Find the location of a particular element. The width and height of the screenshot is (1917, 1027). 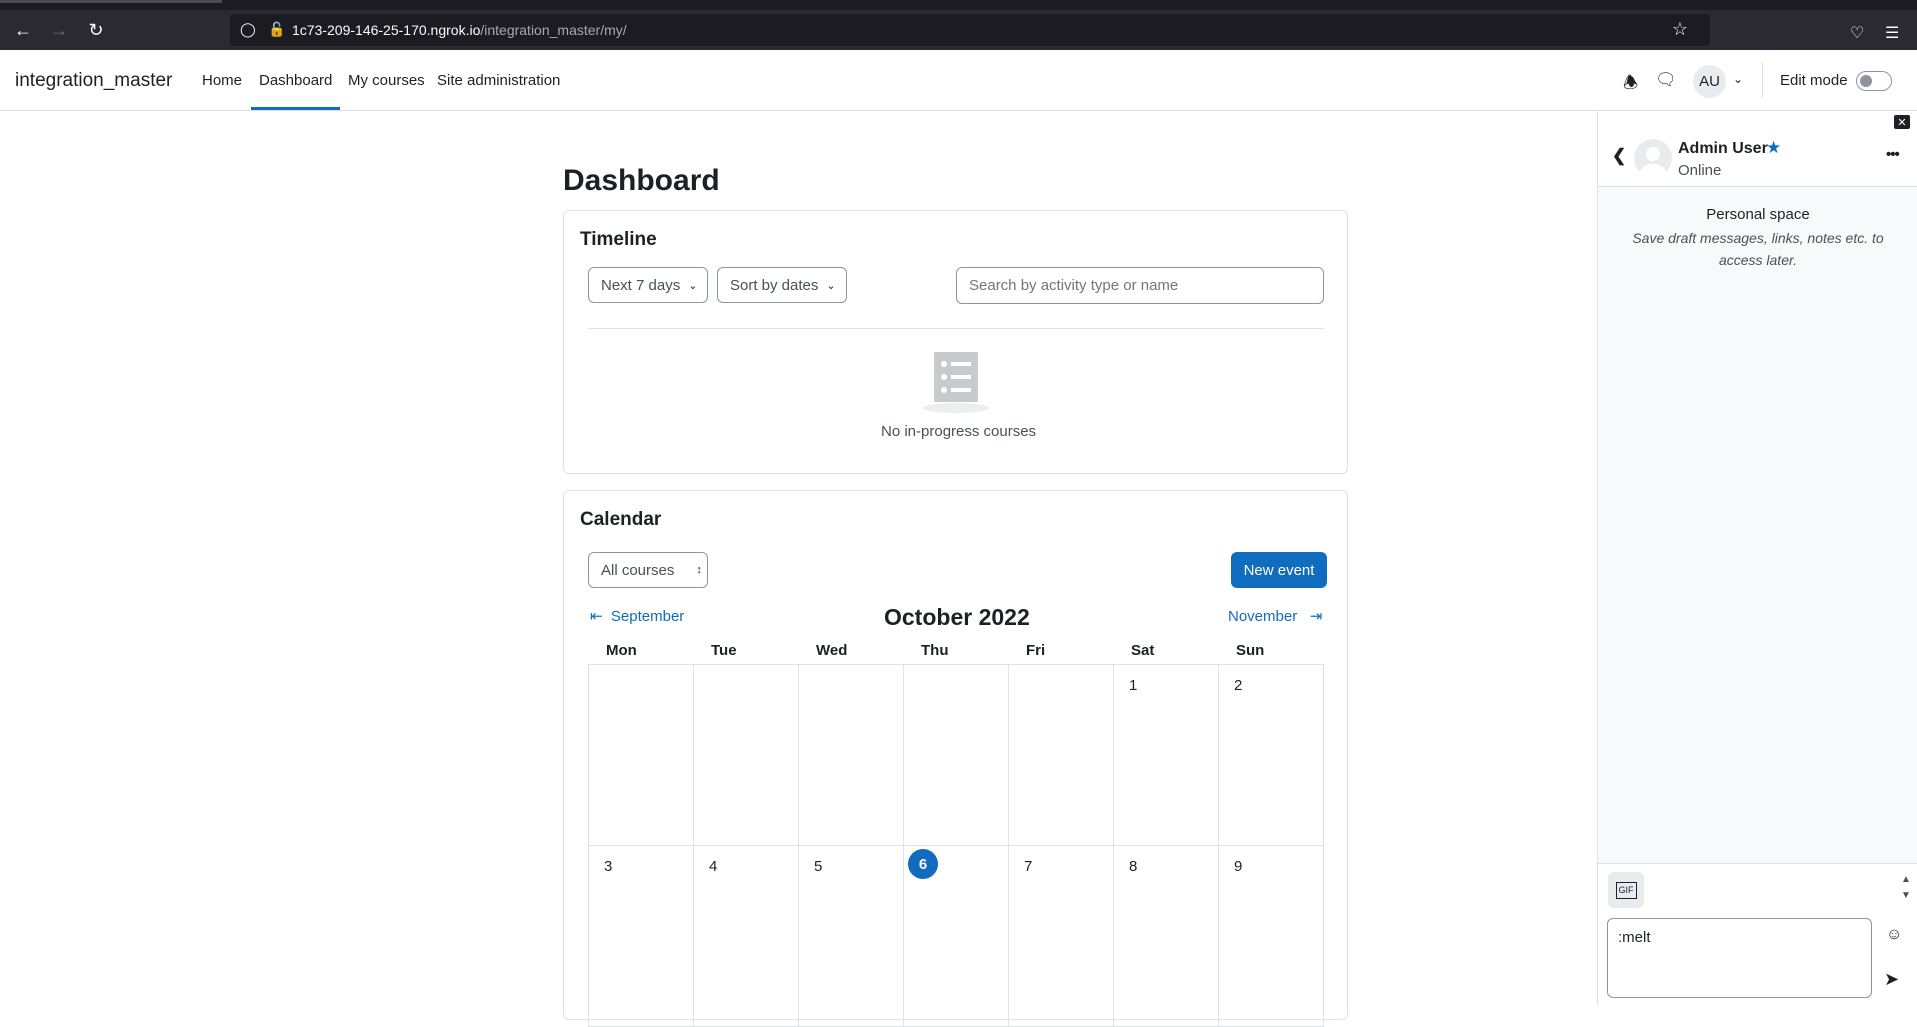

conversation-avatar is located at coordinates (1653, 158).